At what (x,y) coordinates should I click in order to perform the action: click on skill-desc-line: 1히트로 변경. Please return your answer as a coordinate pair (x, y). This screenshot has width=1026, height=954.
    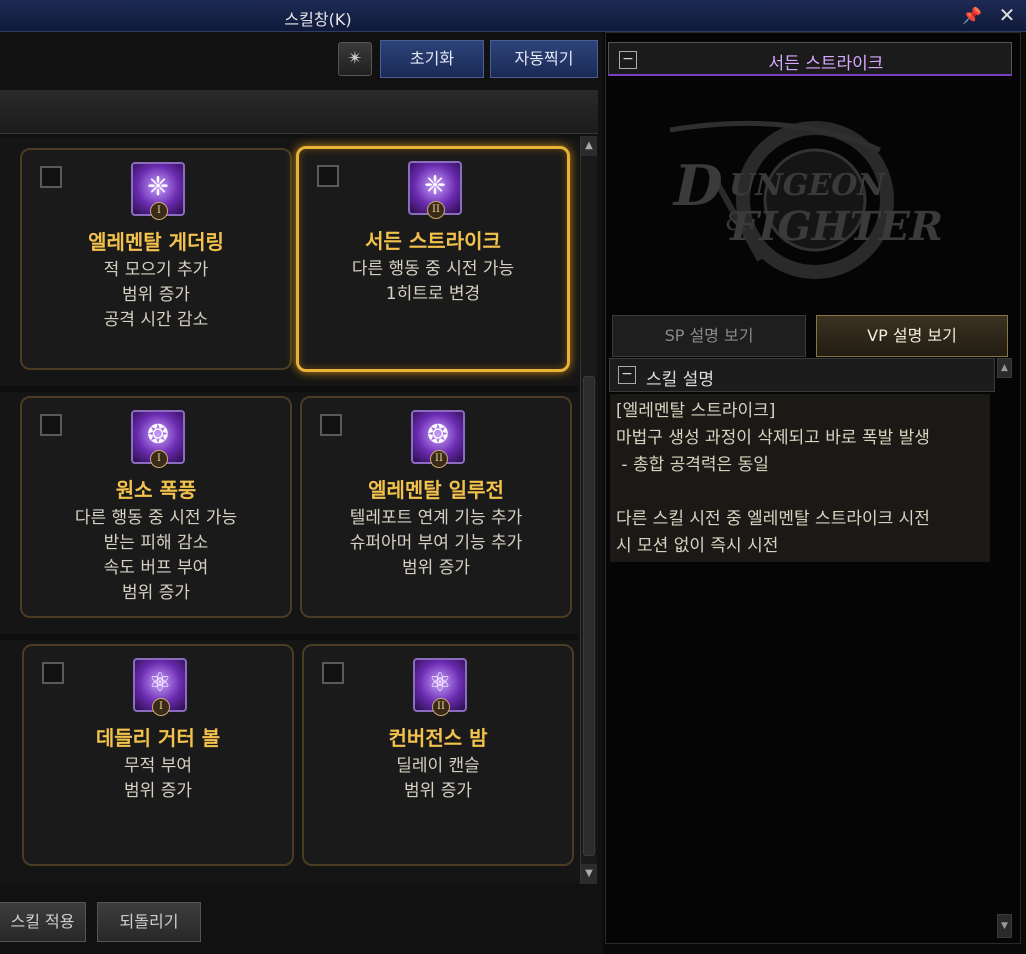
    Looking at the image, I should click on (433, 294).